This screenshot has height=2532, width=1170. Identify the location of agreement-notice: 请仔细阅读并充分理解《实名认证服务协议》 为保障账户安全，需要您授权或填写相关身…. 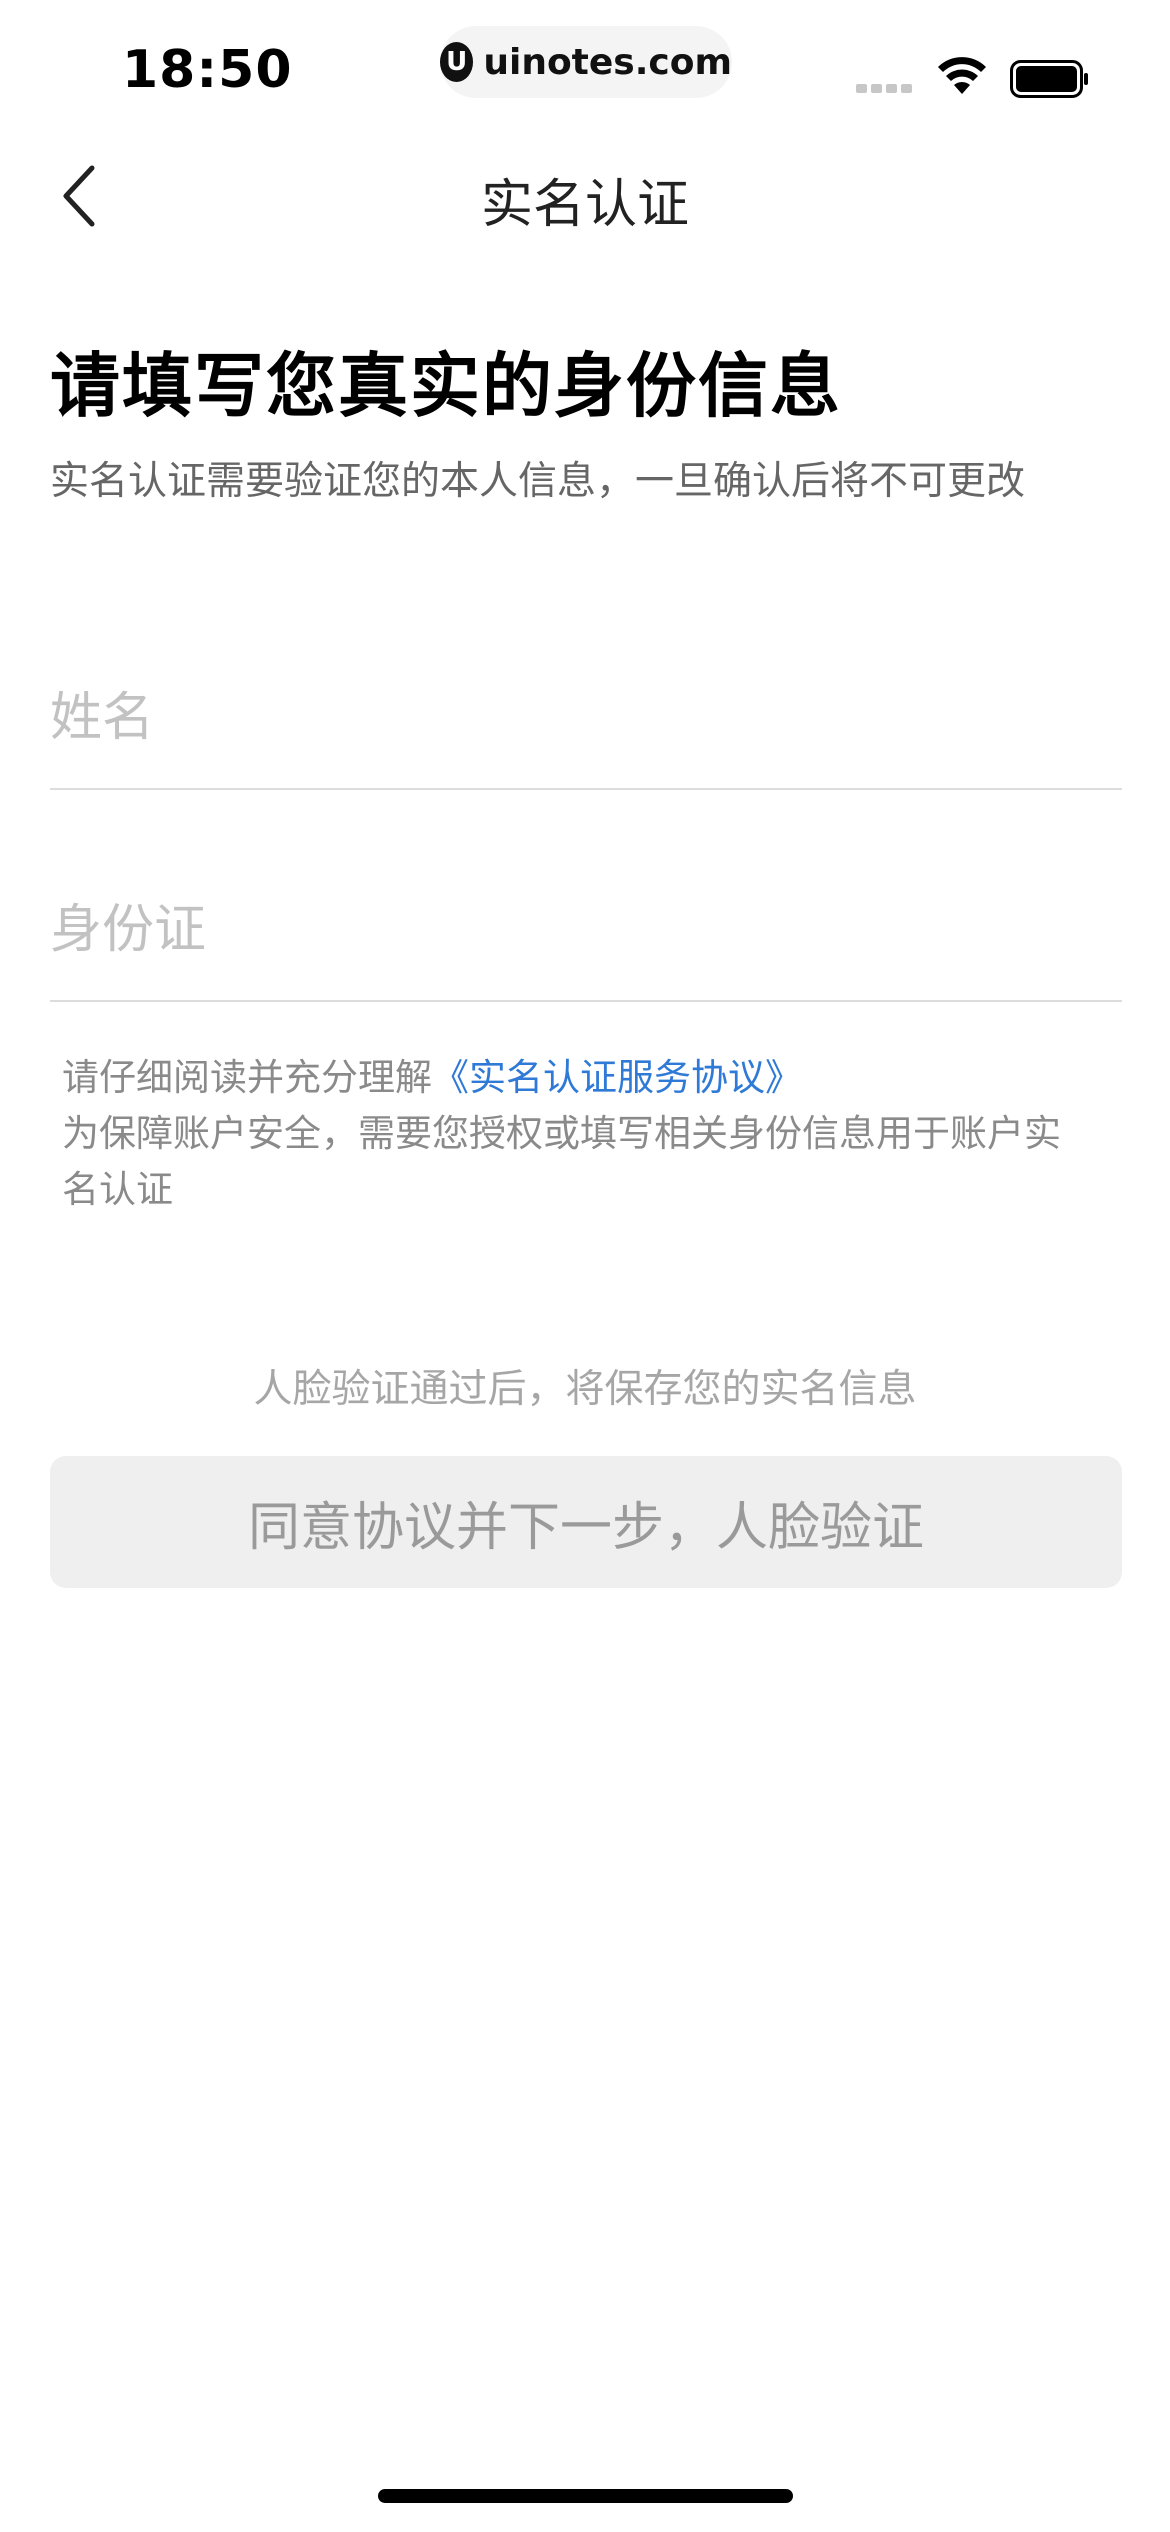
(587, 1134).